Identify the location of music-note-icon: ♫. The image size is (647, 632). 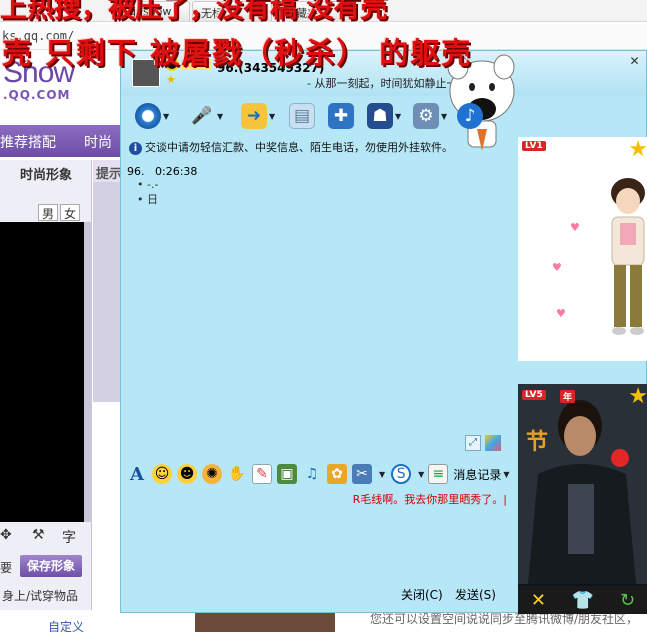
(312, 474).